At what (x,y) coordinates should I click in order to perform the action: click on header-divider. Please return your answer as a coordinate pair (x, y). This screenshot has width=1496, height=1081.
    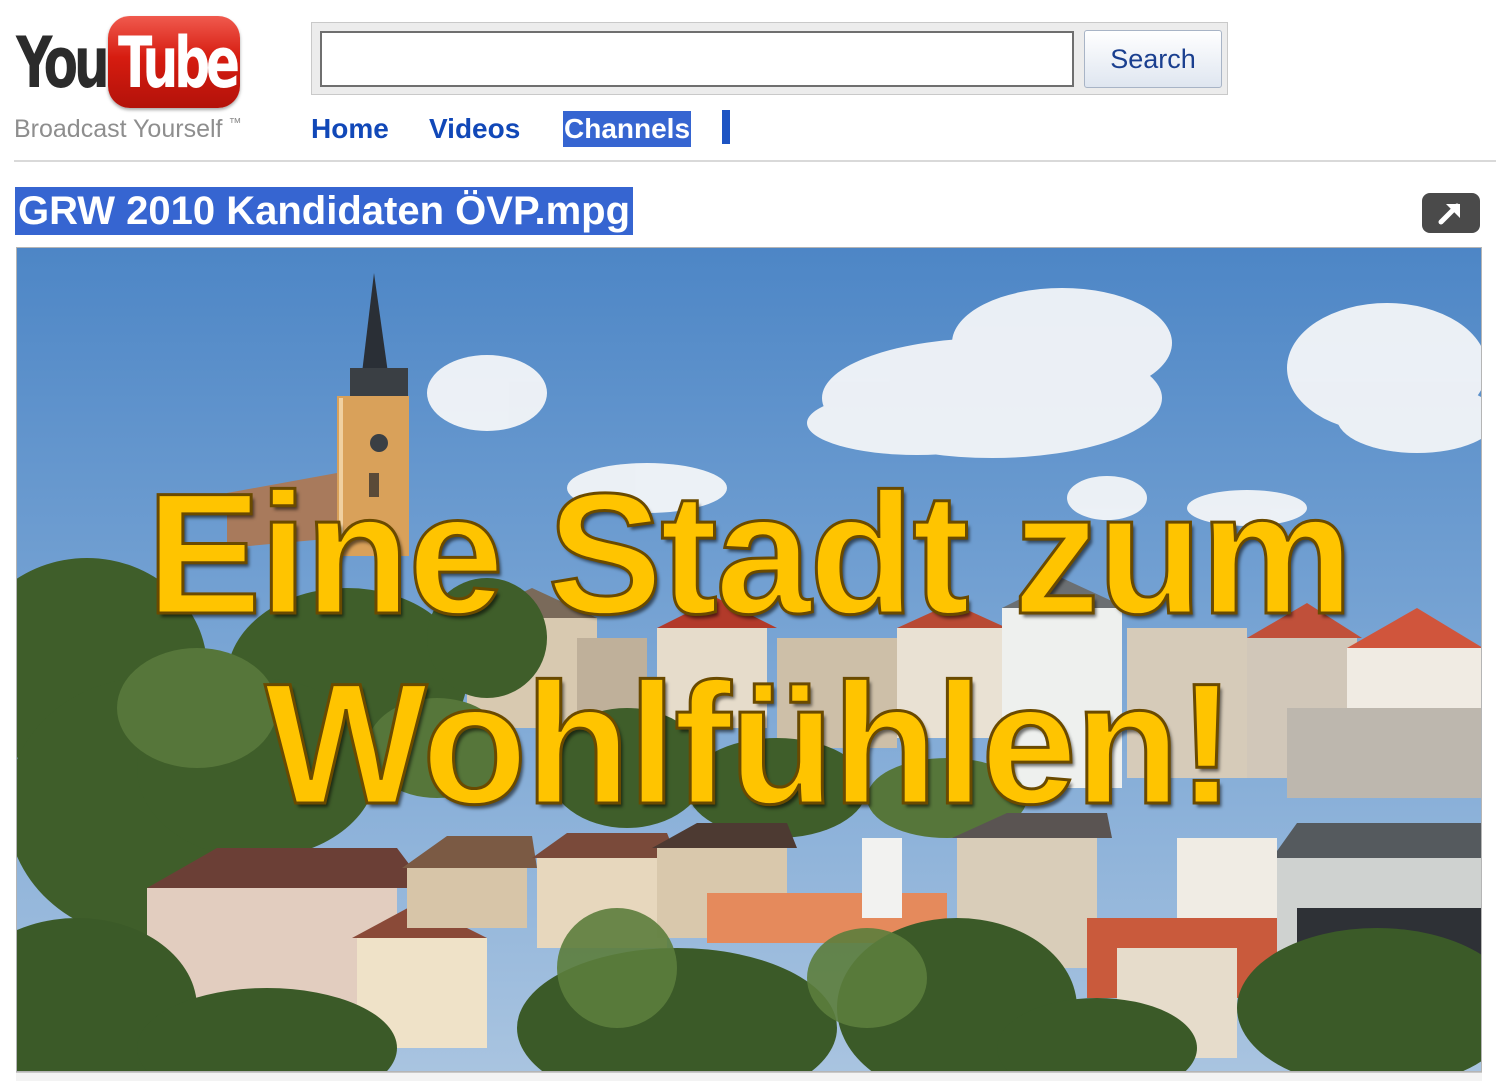
    Looking at the image, I should click on (755, 161).